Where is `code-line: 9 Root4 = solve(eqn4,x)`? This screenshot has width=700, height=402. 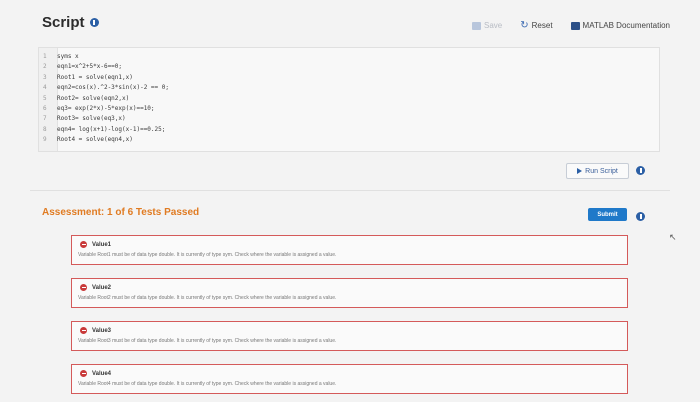 code-line: 9 Root4 = solve(eqn4,x) is located at coordinates (106, 140).